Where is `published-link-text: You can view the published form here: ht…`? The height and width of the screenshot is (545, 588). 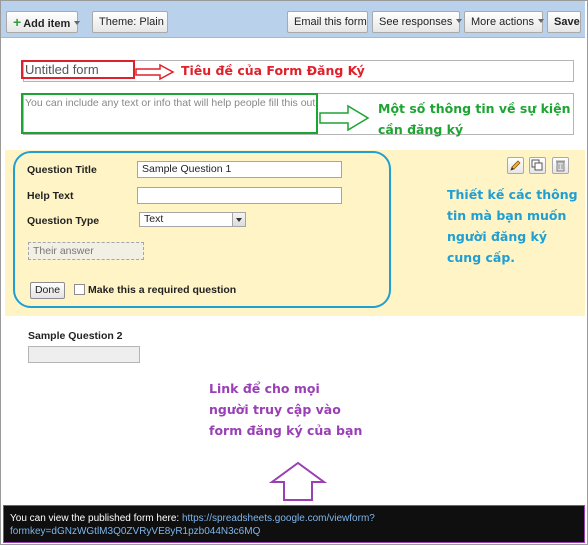 published-link-text: You can view the published form here: ht… is located at coordinates (192, 525).